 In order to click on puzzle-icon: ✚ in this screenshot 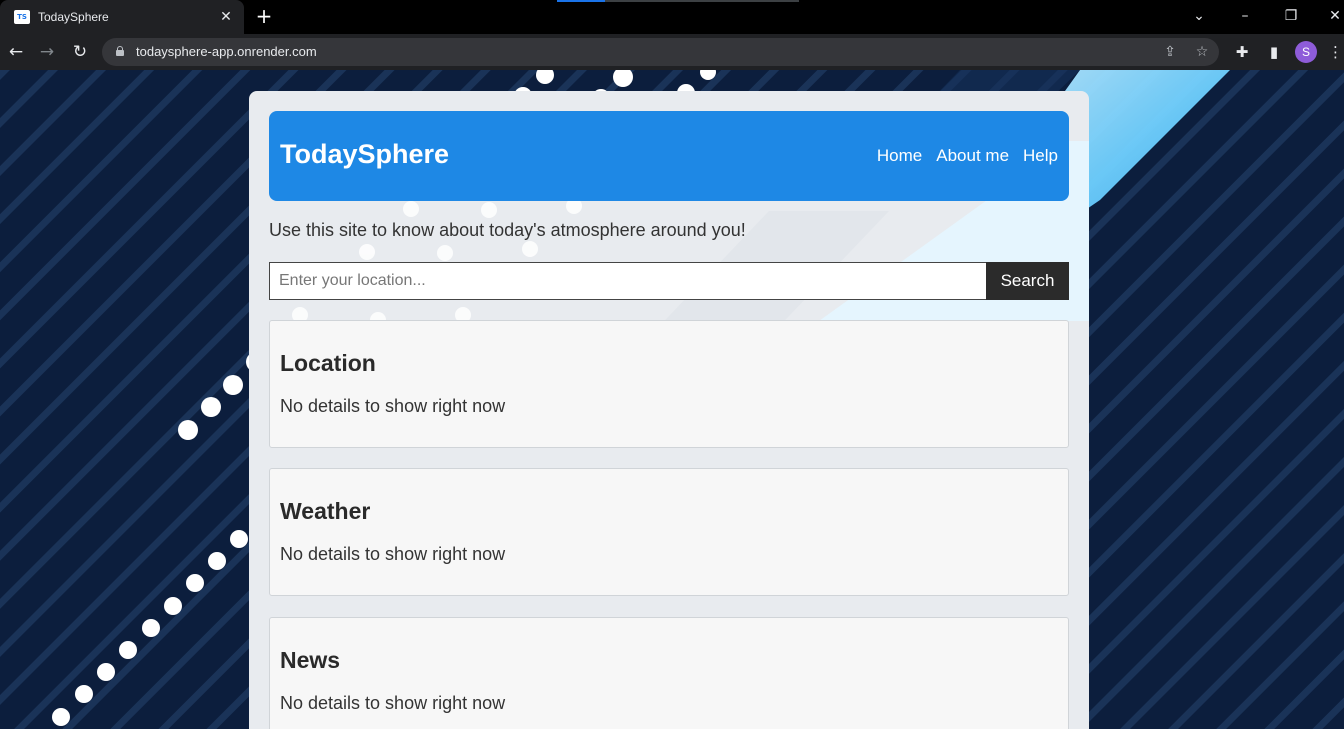, I will do `click(1242, 52)`.